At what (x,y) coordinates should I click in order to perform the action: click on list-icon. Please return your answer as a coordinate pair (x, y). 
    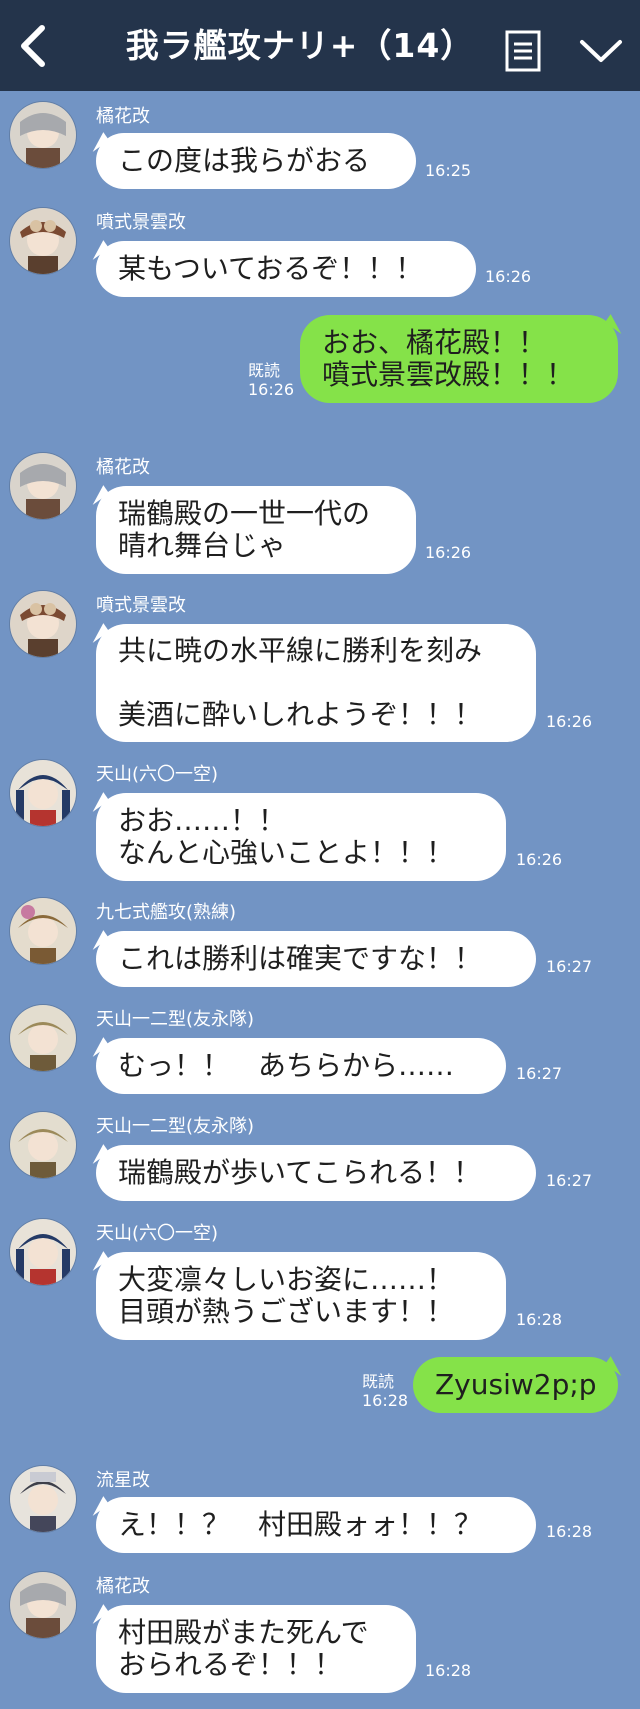
    Looking at the image, I should click on (523, 51).